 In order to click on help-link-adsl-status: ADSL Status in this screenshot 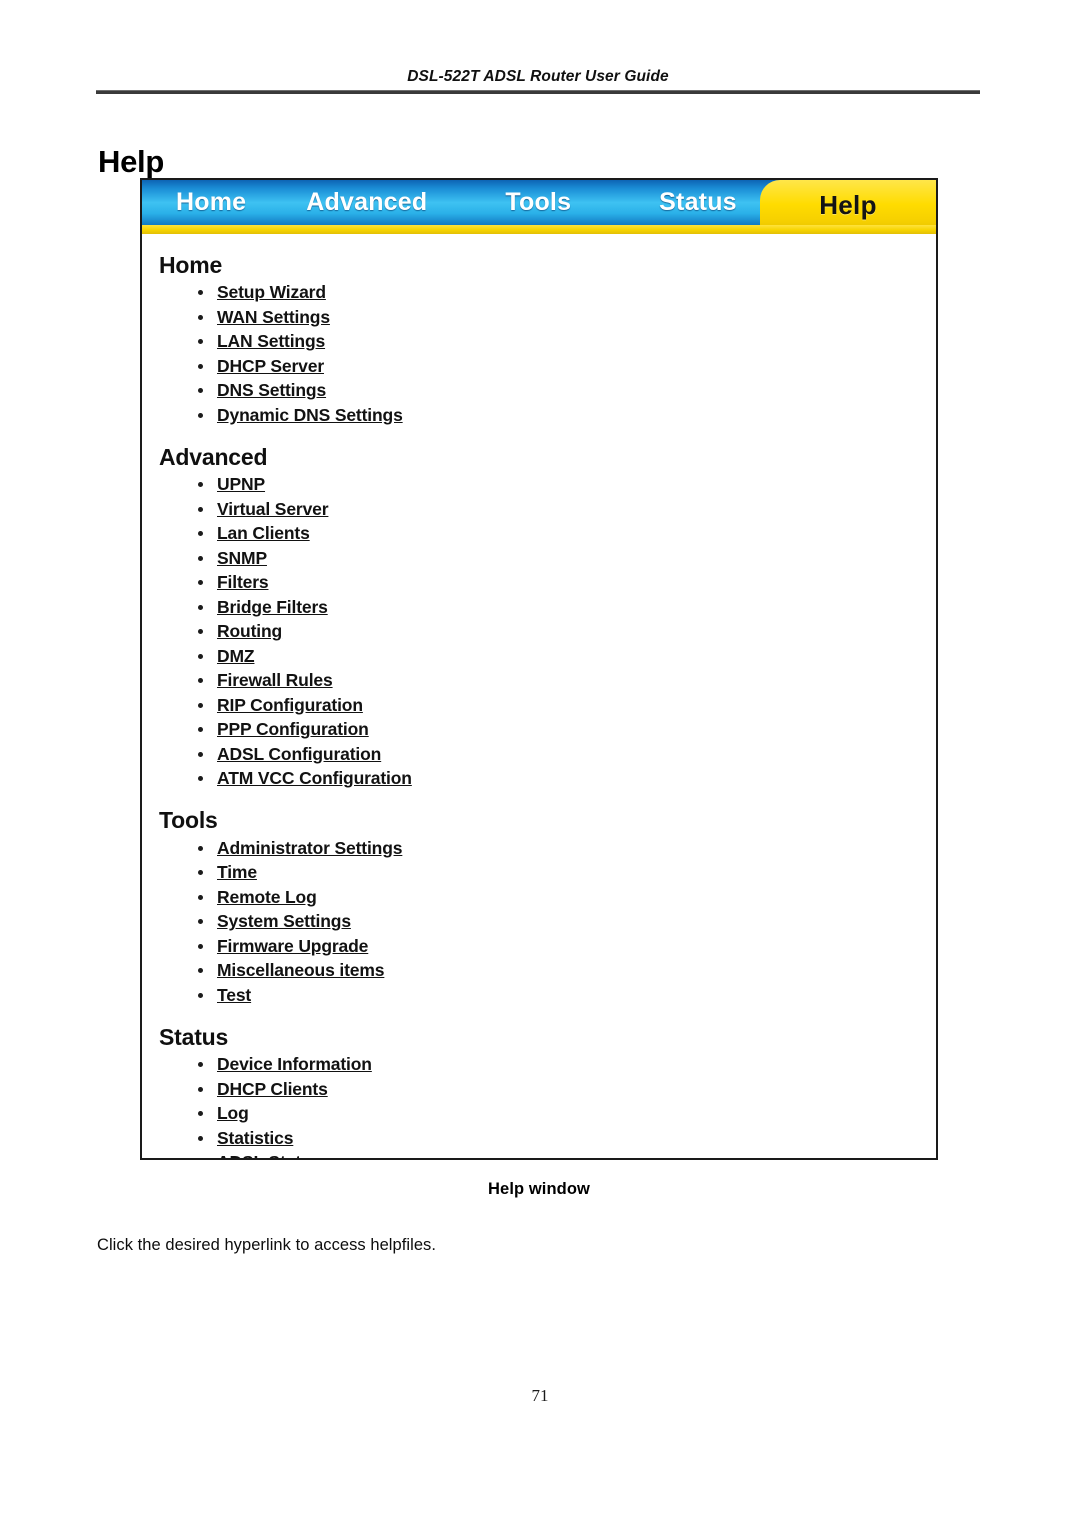, I will do `click(269, 1155)`.